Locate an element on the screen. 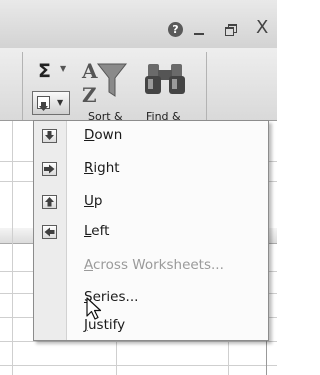 Image resolution: width=320 pixels, height=375 pixels. fill-left-icon is located at coordinates (49, 232).